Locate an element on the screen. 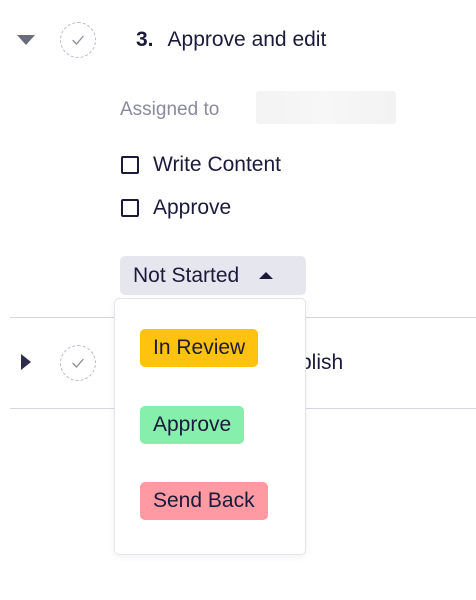 The height and width of the screenshot is (600, 476). status-dropdown-button: Not Started is located at coordinates (213, 275).